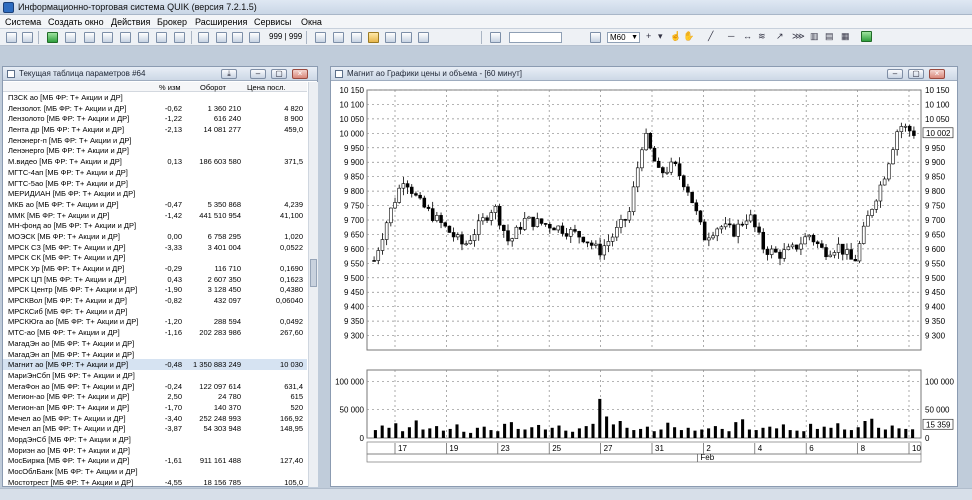 Image resolution: width=972 pixels, height=500 pixels. I want to click on pan-hand-icon: ✋, so click(688, 36).